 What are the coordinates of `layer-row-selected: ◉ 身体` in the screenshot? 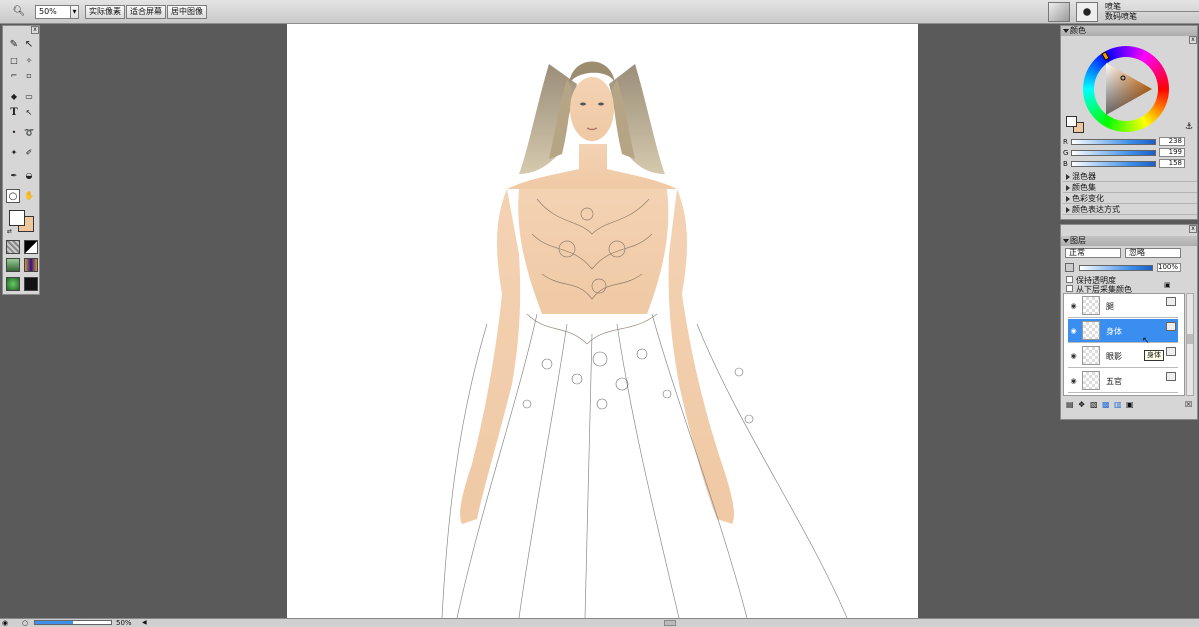 It's located at (1123, 331).